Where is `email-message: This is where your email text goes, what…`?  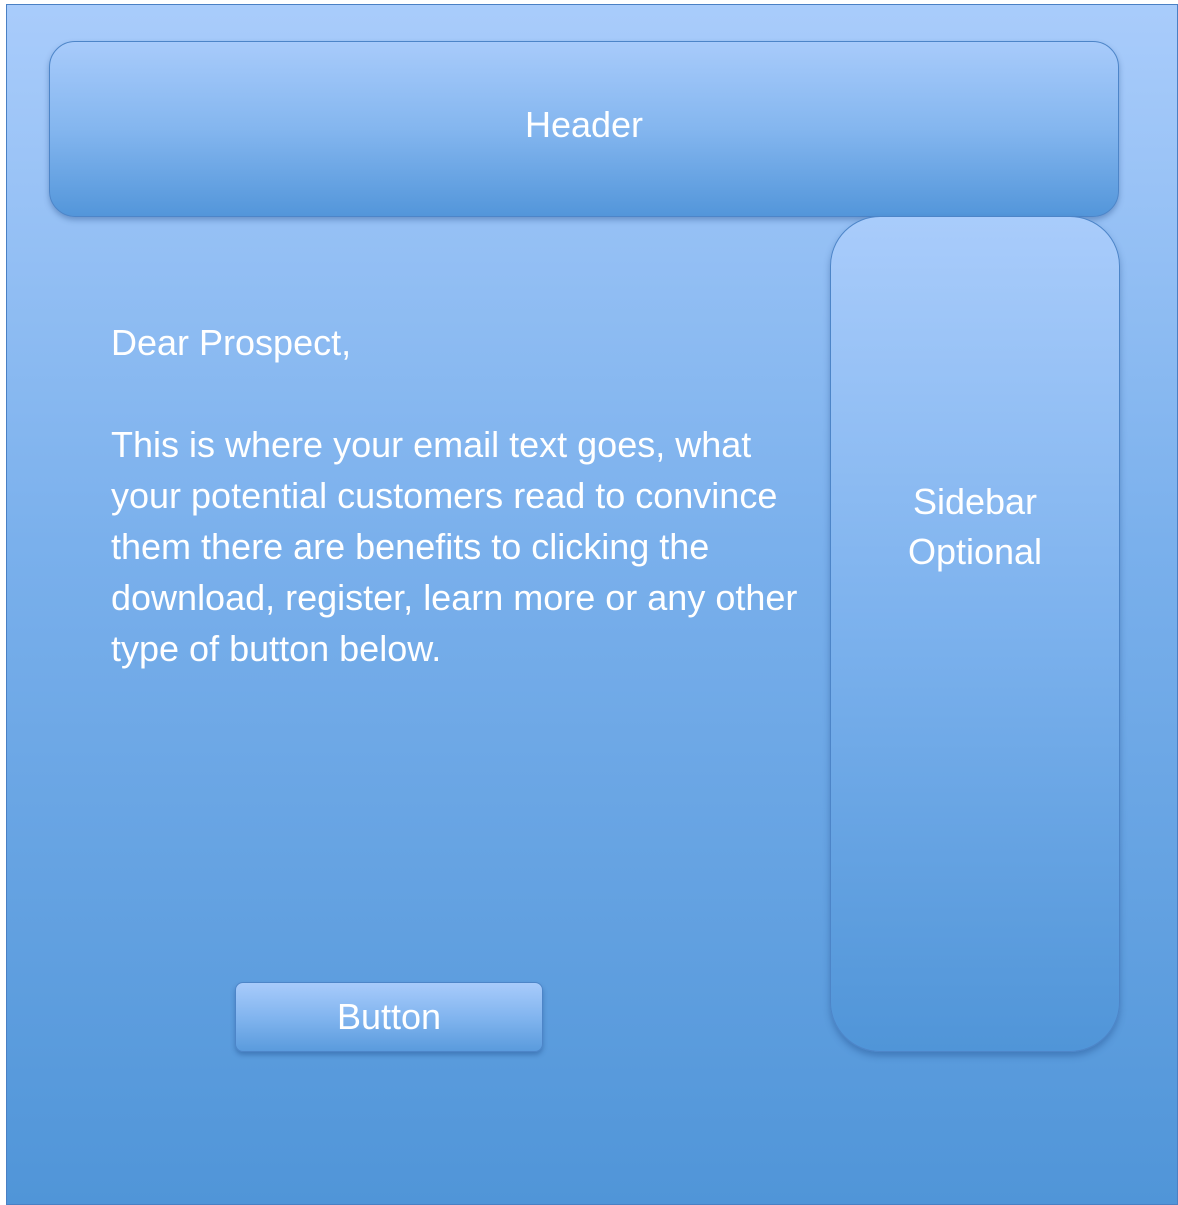
email-message: This is where your email text goes, what… is located at coordinates (454, 546).